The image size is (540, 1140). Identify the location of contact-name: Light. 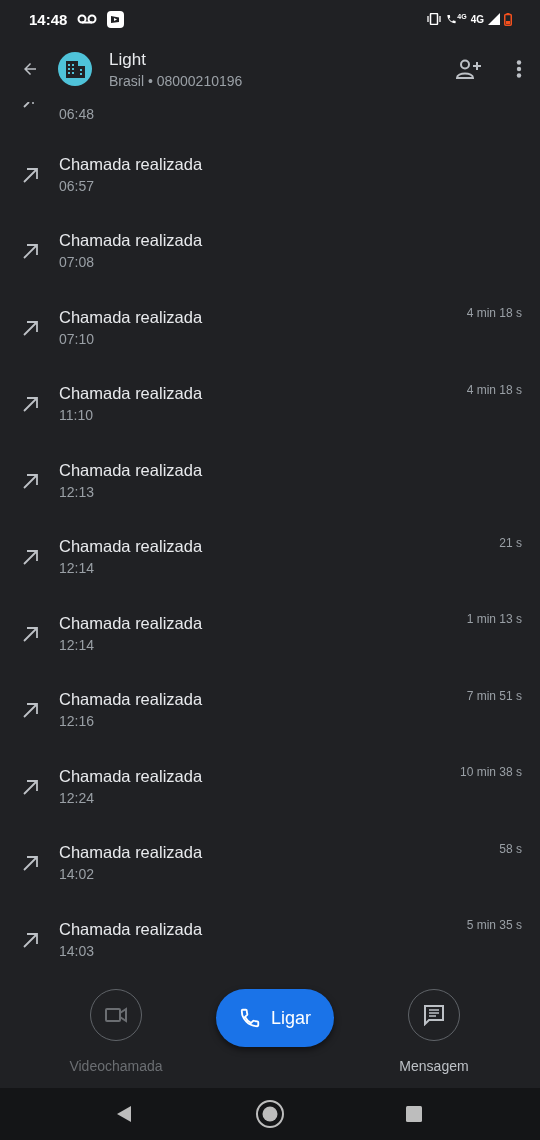
(128, 59).